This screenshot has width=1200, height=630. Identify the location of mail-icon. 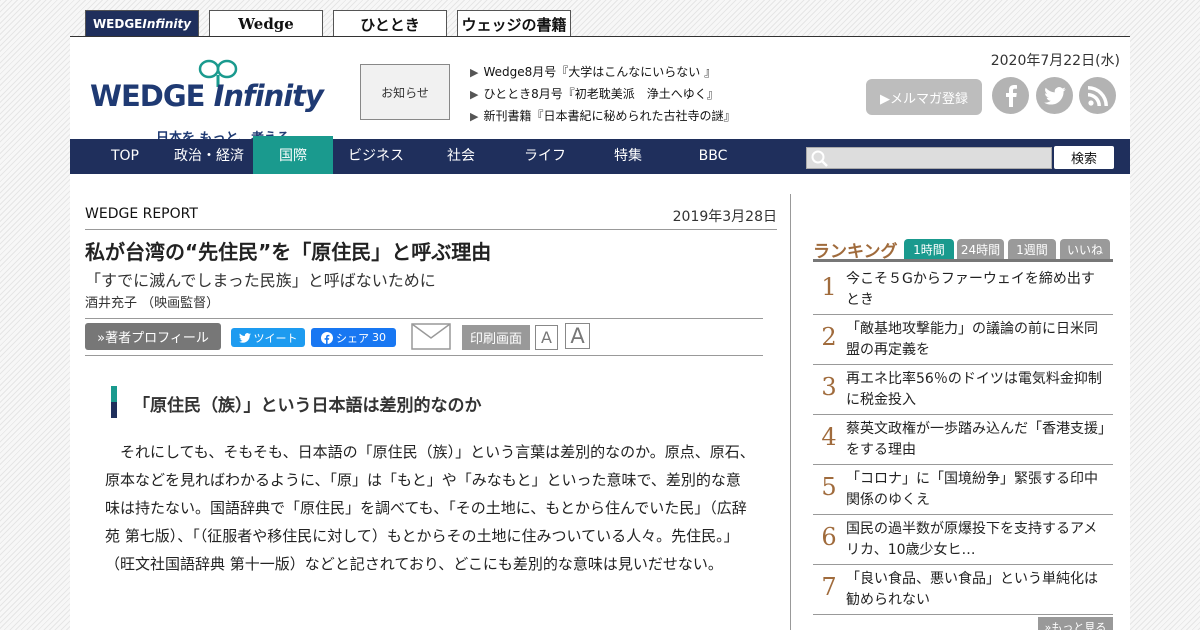
(431, 336).